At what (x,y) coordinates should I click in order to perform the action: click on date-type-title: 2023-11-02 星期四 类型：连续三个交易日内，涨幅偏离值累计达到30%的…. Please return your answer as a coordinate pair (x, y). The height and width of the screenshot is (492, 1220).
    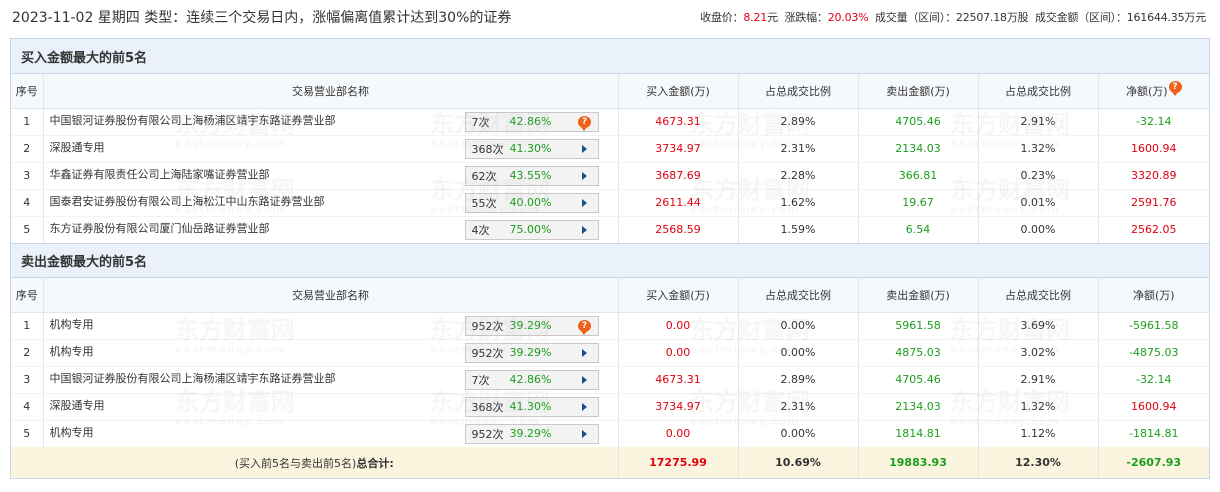
    Looking at the image, I should click on (262, 18).